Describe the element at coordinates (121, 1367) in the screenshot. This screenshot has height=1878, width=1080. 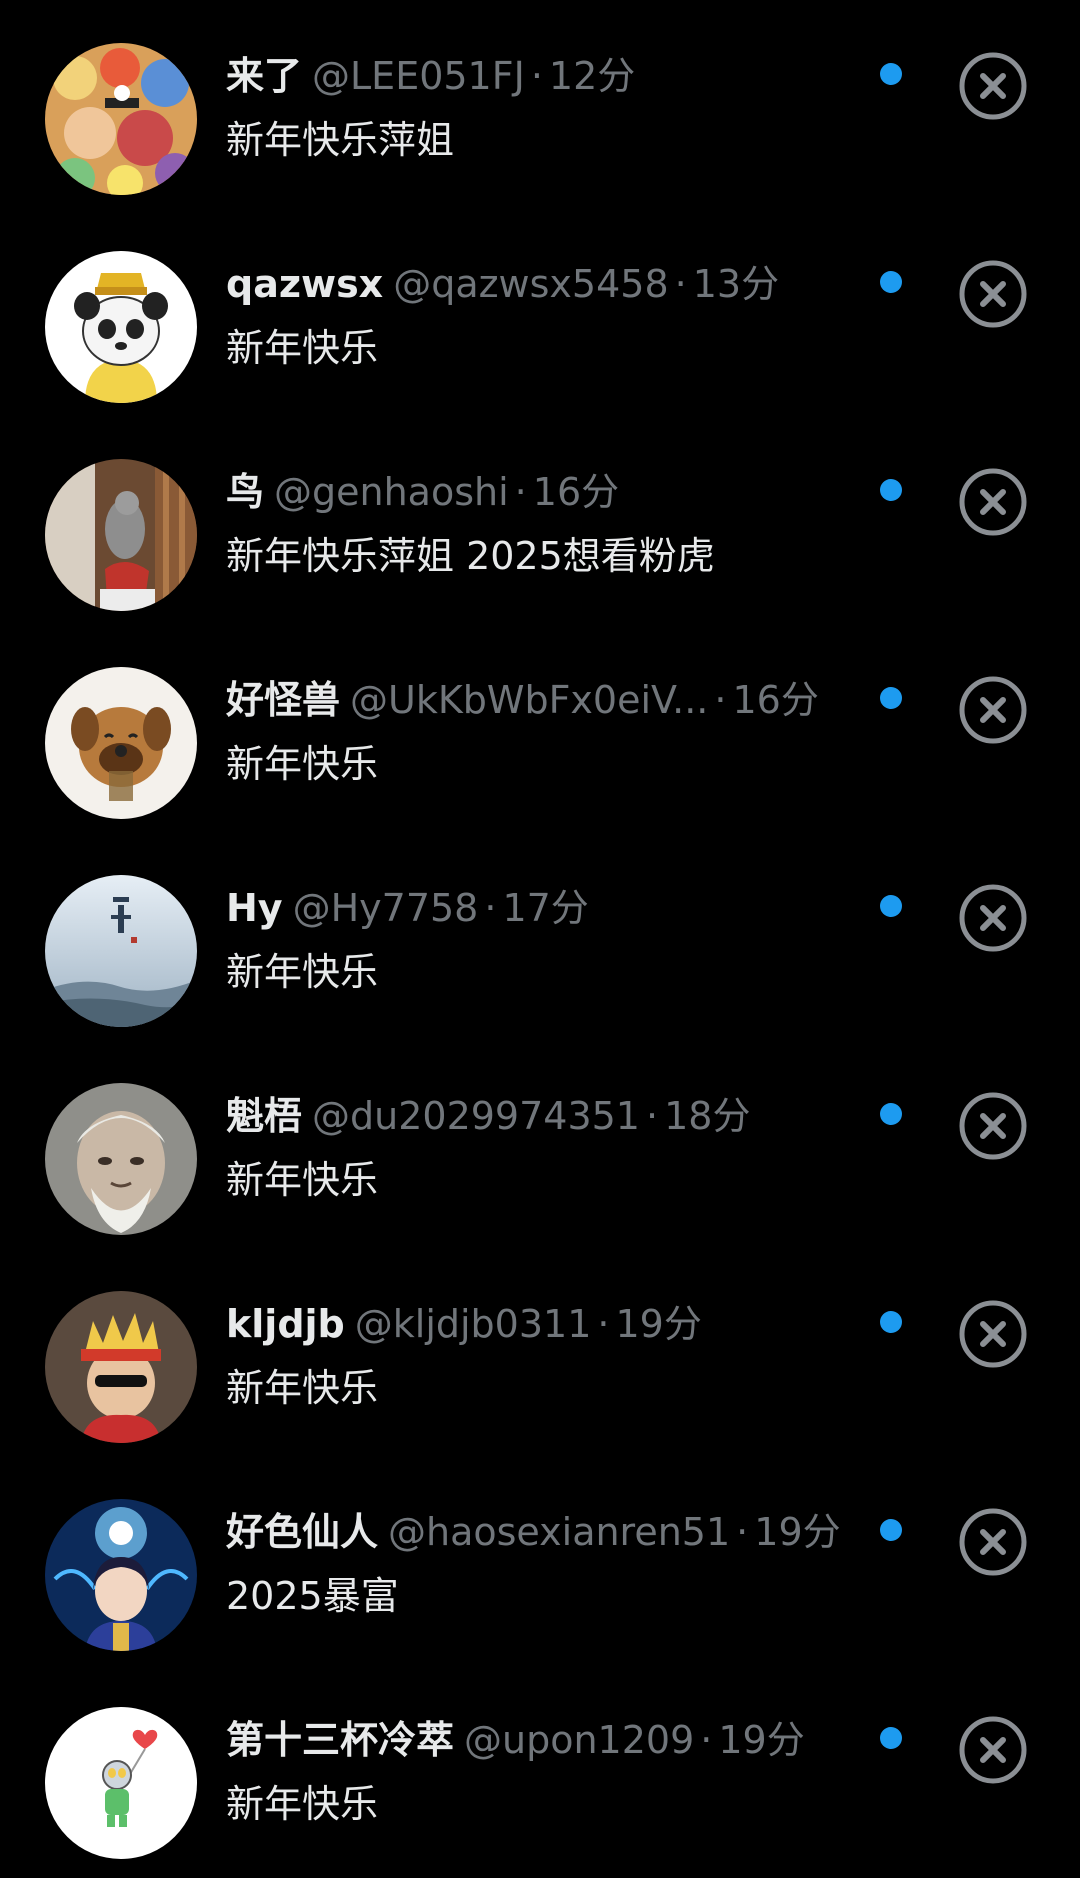
I see `child-crown-avatar` at that location.